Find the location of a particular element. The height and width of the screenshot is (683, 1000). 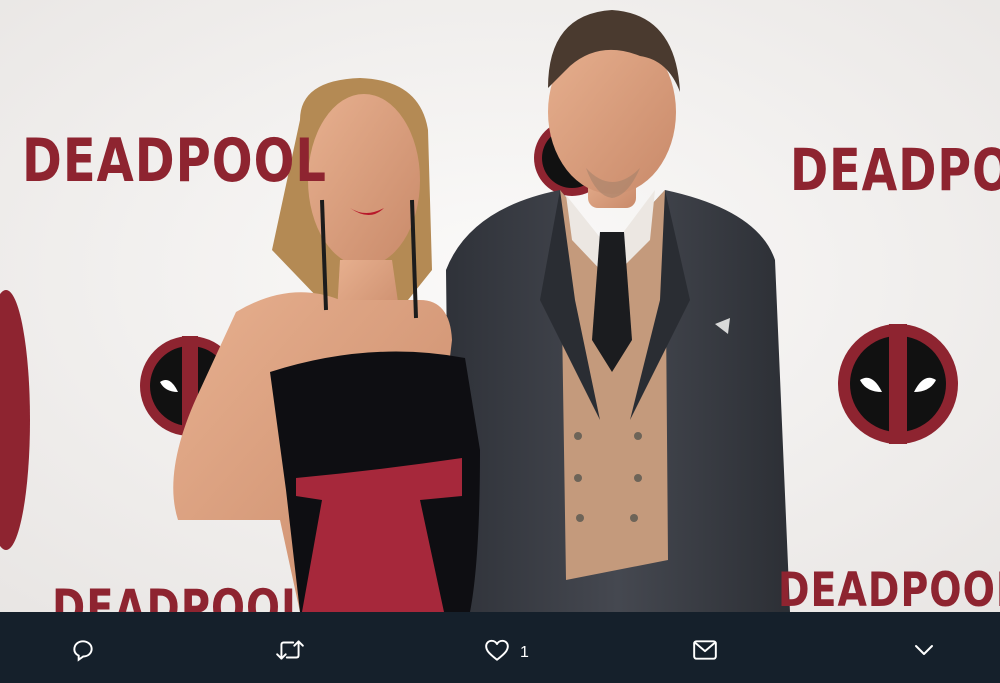

deadpool-emblem-right is located at coordinates (898, 384).